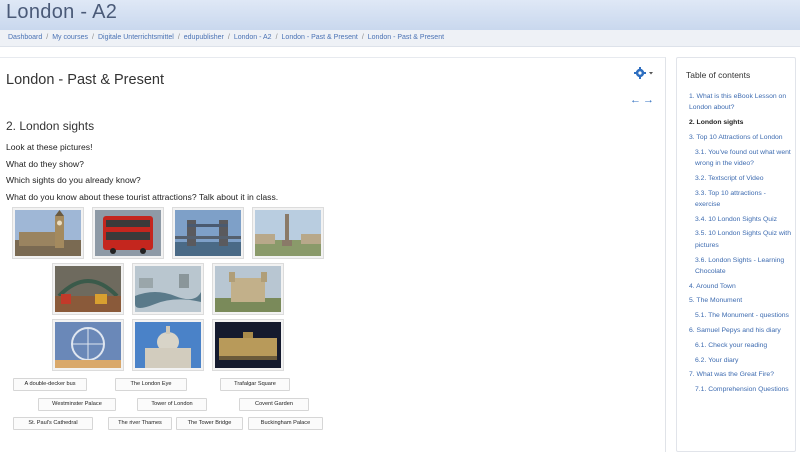 The height and width of the screenshot is (452, 800). What do you see at coordinates (741, 345) in the screenshot?
I see `toc-item: 6.1. Check your reading` at bounding box center [741, 345].